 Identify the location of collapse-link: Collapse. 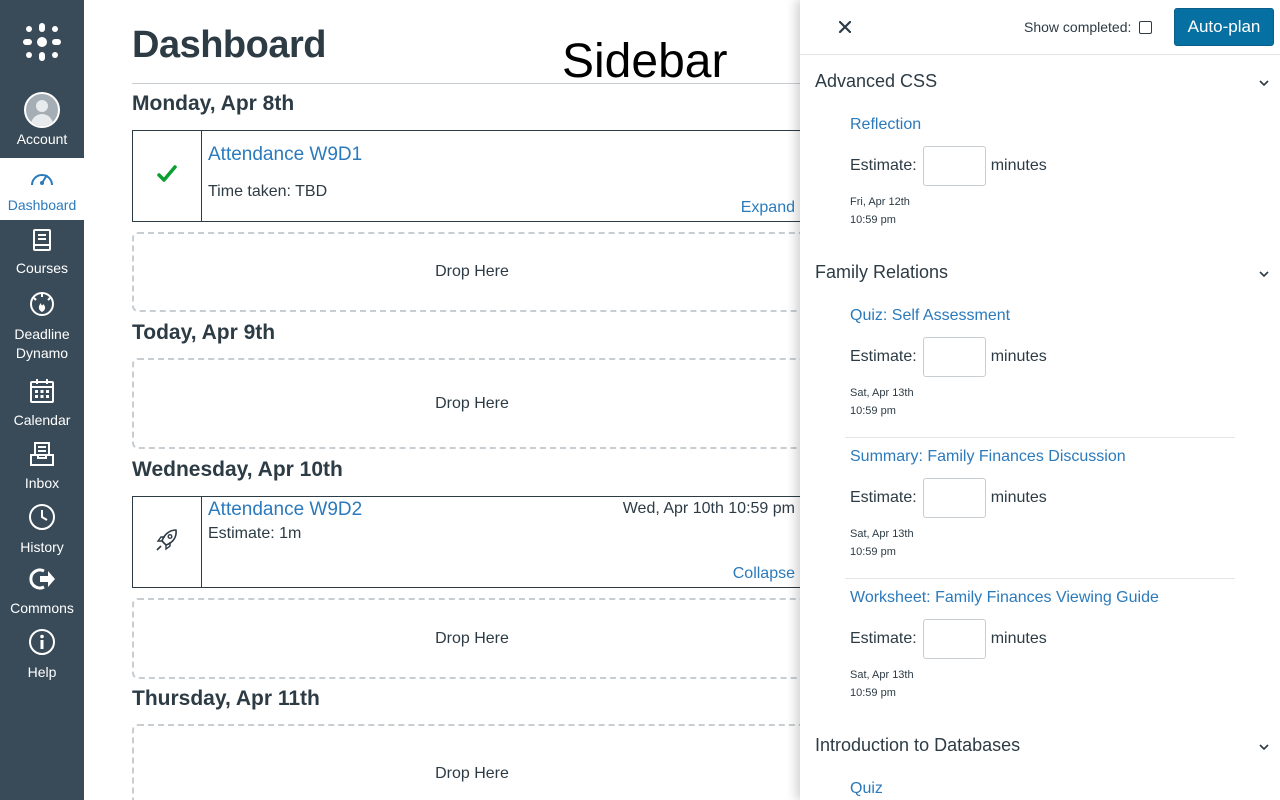
(764, 574).